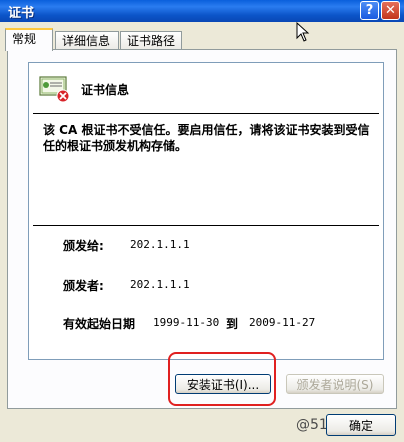 The height and width of the screenshot is (442, 404). I want to click on close-icon: ✕, so click(390, 10).